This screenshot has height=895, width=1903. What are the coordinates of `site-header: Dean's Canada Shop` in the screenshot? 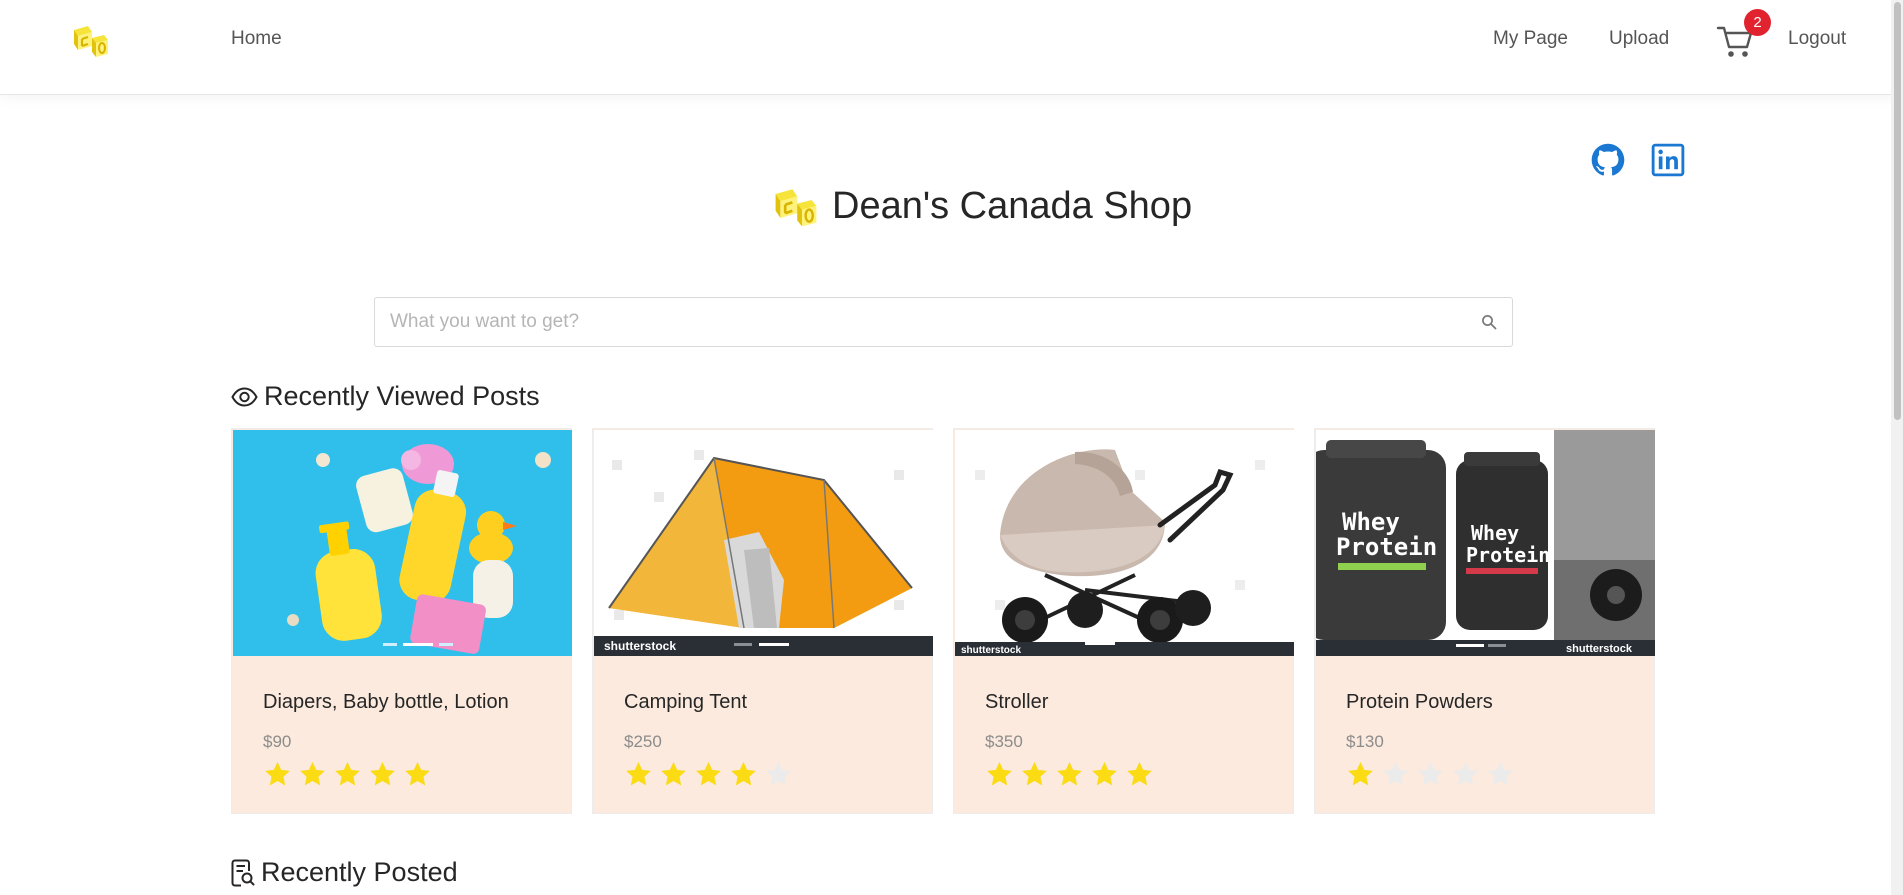 It's located at (981, 206).